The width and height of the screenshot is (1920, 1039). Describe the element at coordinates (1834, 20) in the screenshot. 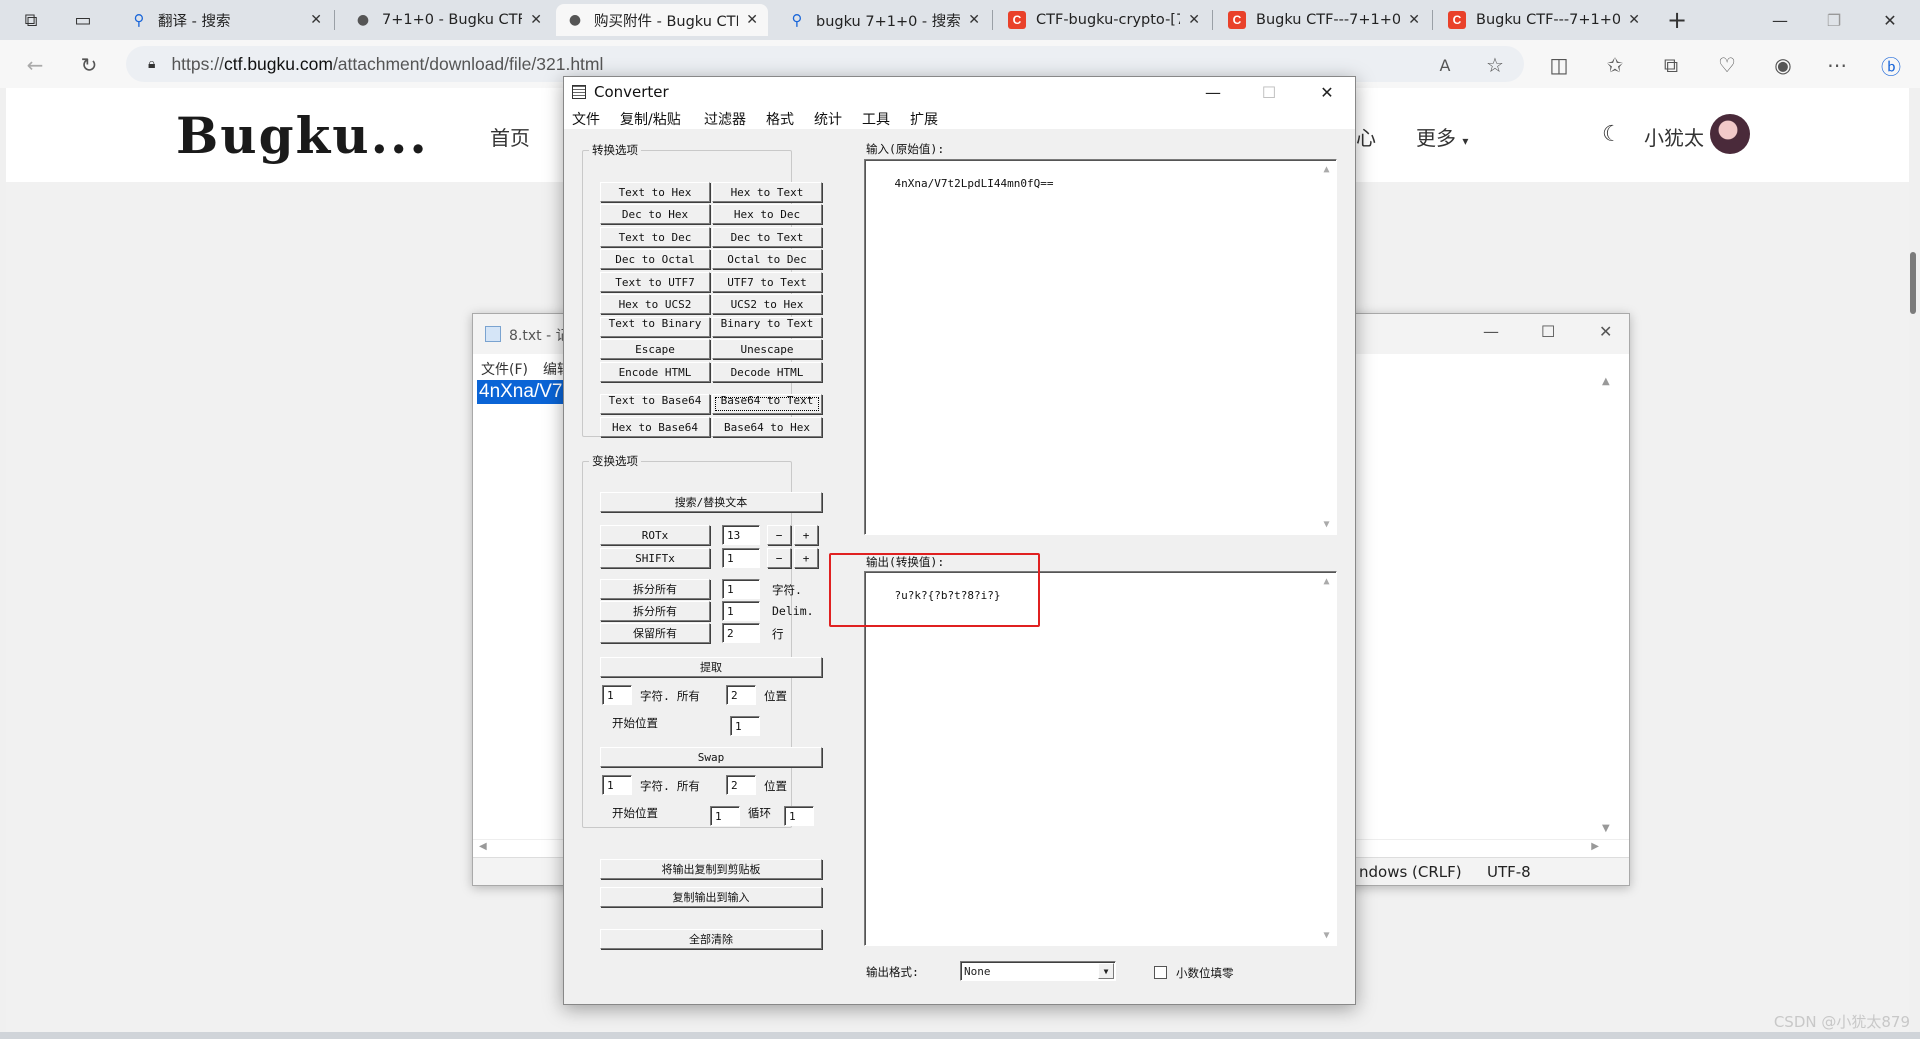

I see `restore-icon: ❐` at that location.